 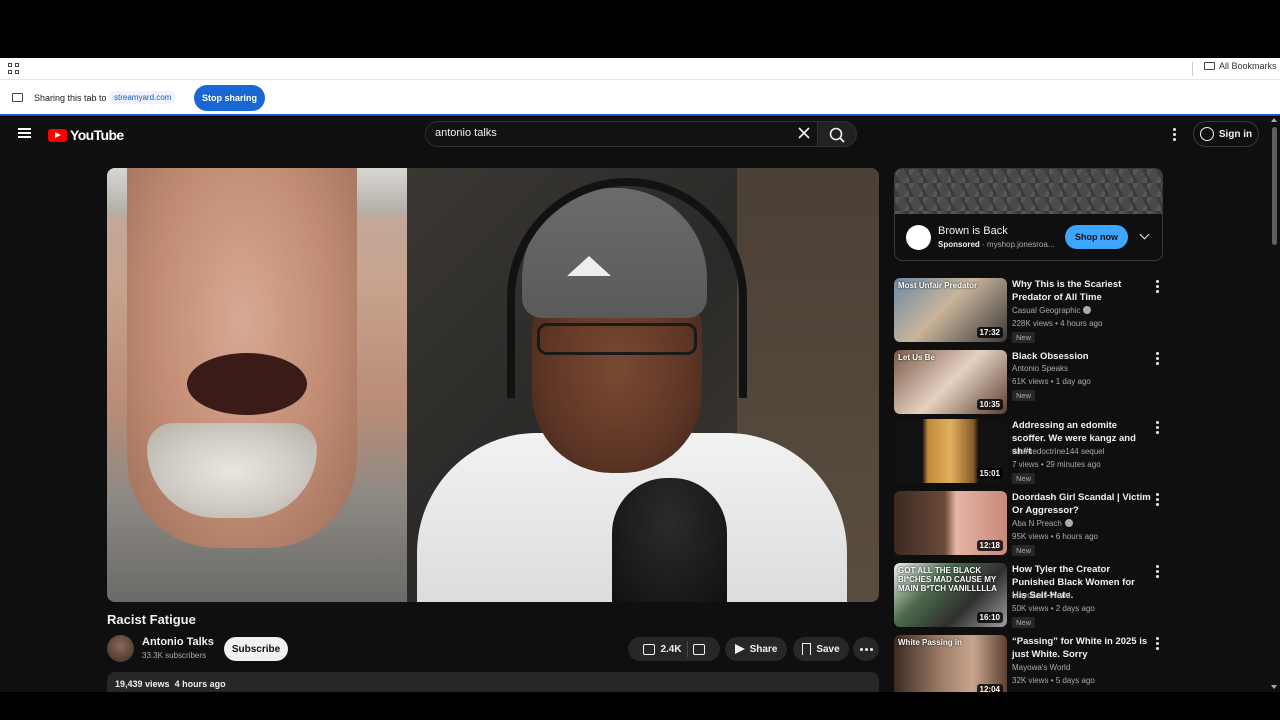 I want to click on video-duration: 12:18, so click(x=989, y=545).